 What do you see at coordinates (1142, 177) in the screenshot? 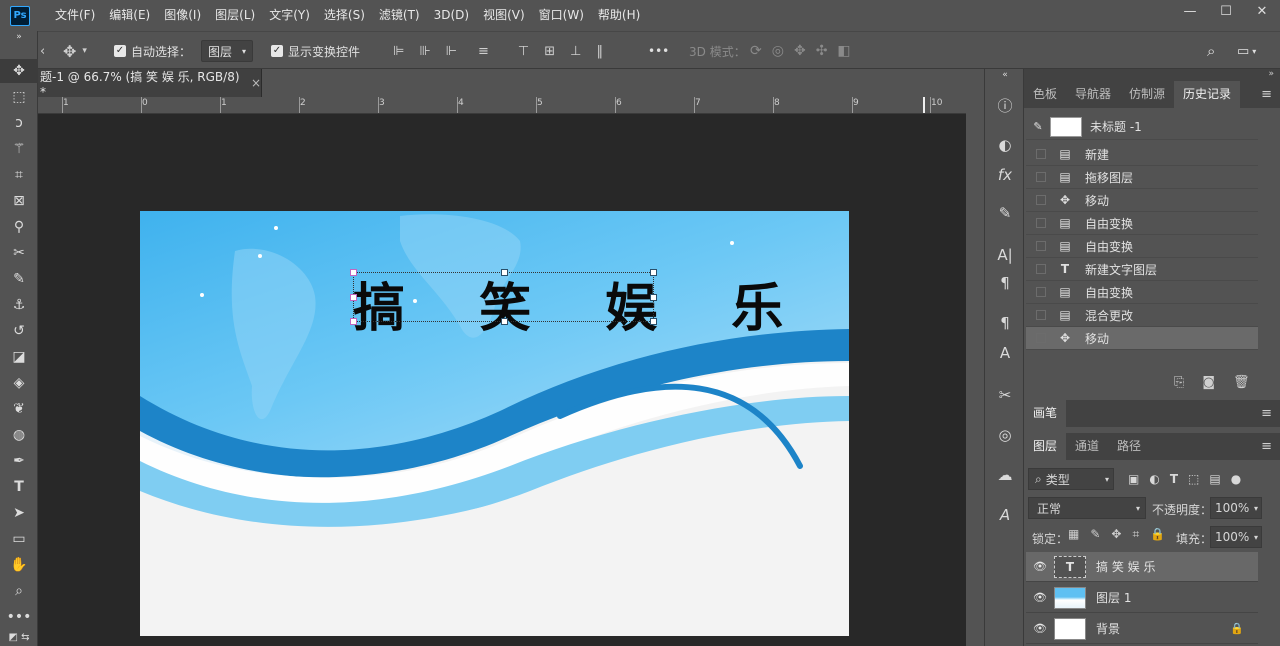
I see `history-item: ▤ 拖移图层` at bounding box center [1142, 177].